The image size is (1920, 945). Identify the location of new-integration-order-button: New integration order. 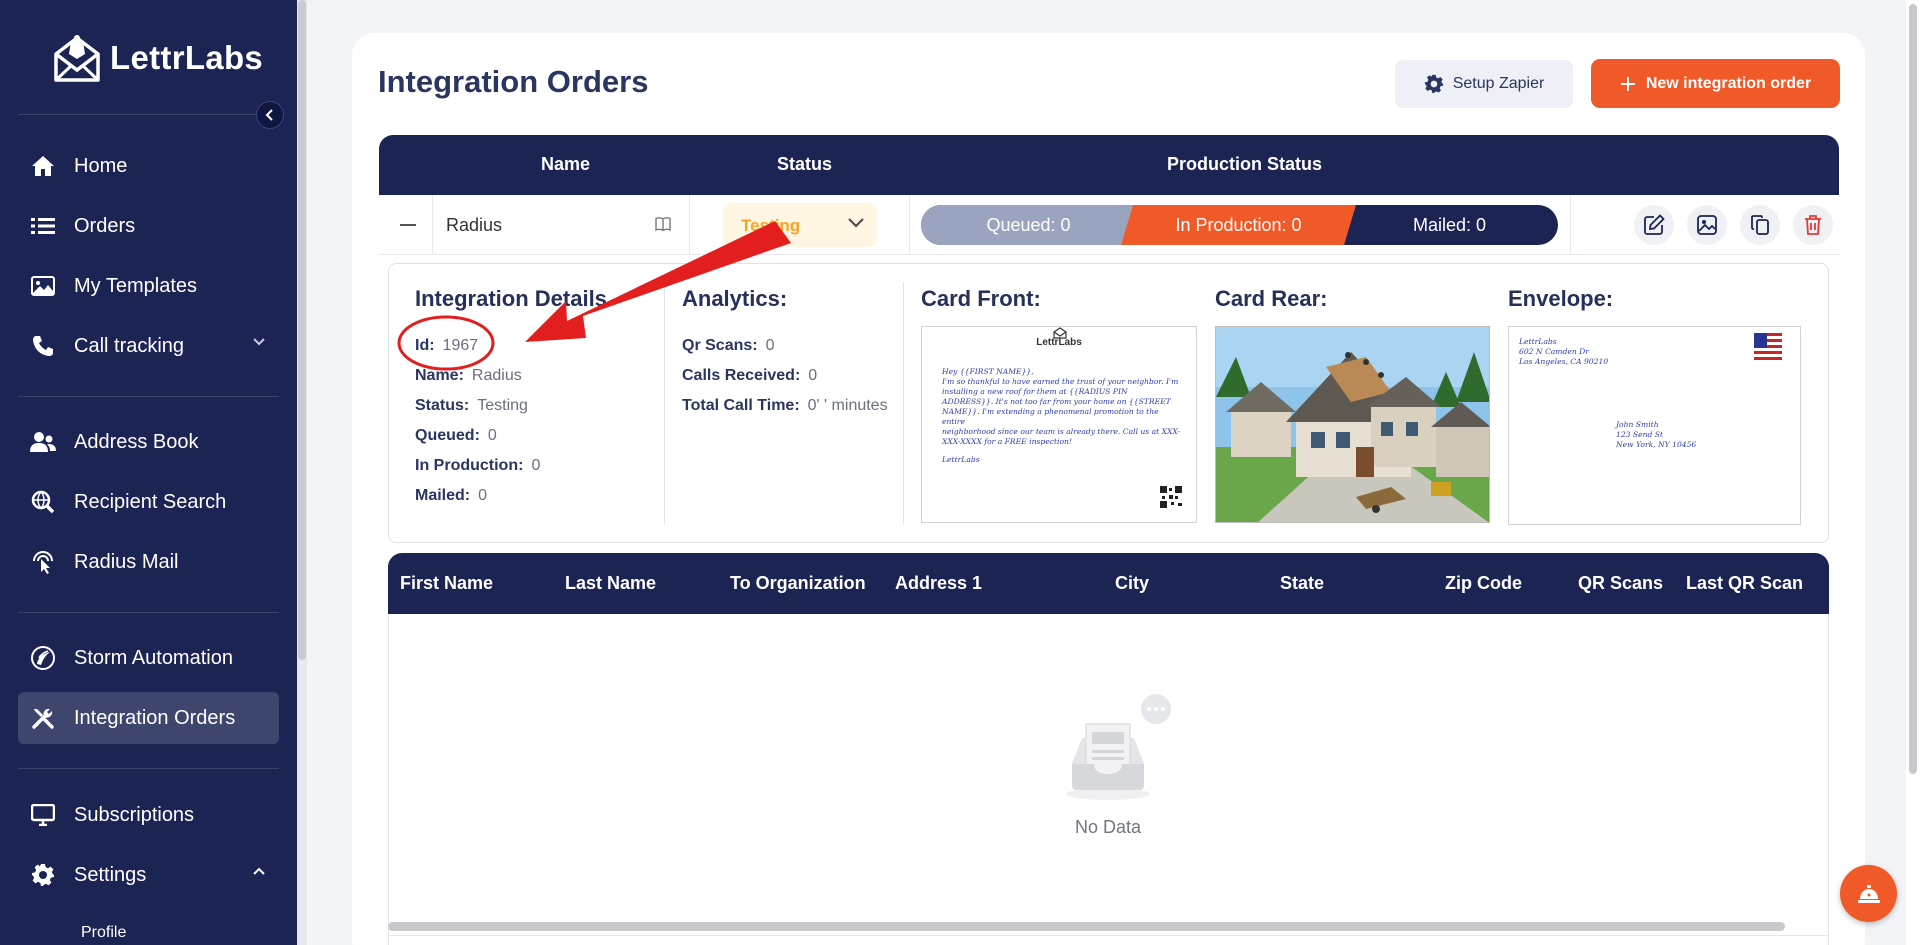
(1715, 83).